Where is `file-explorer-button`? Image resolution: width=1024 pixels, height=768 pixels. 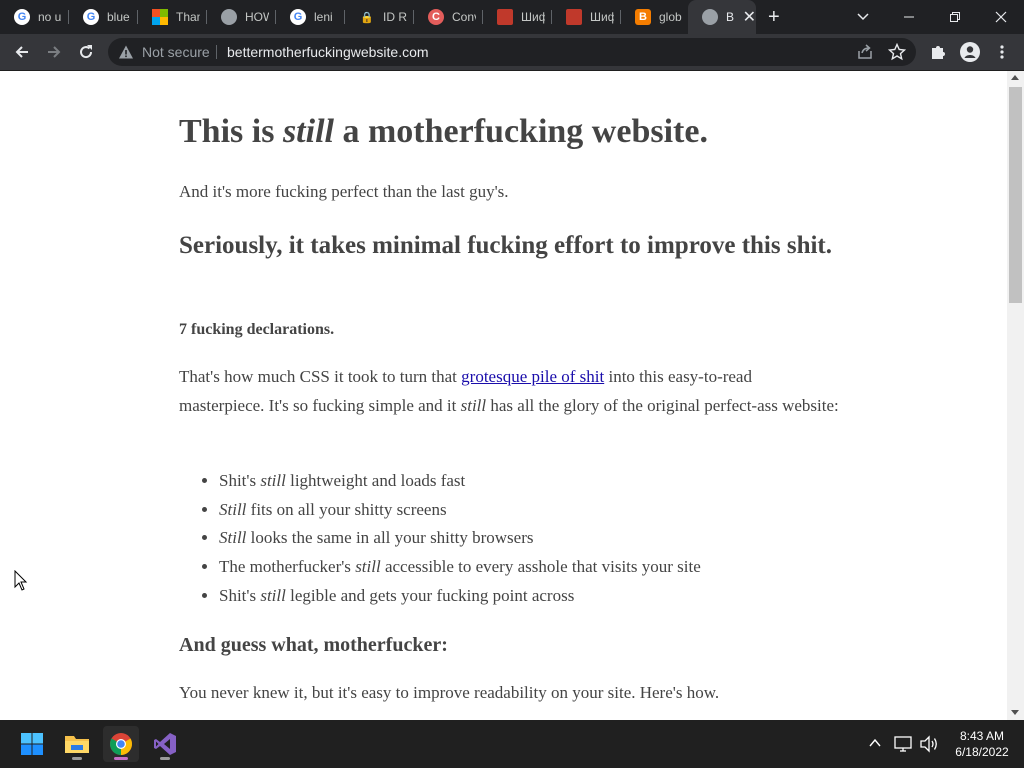 file-explorer-button is located at coordinates (77, 744).